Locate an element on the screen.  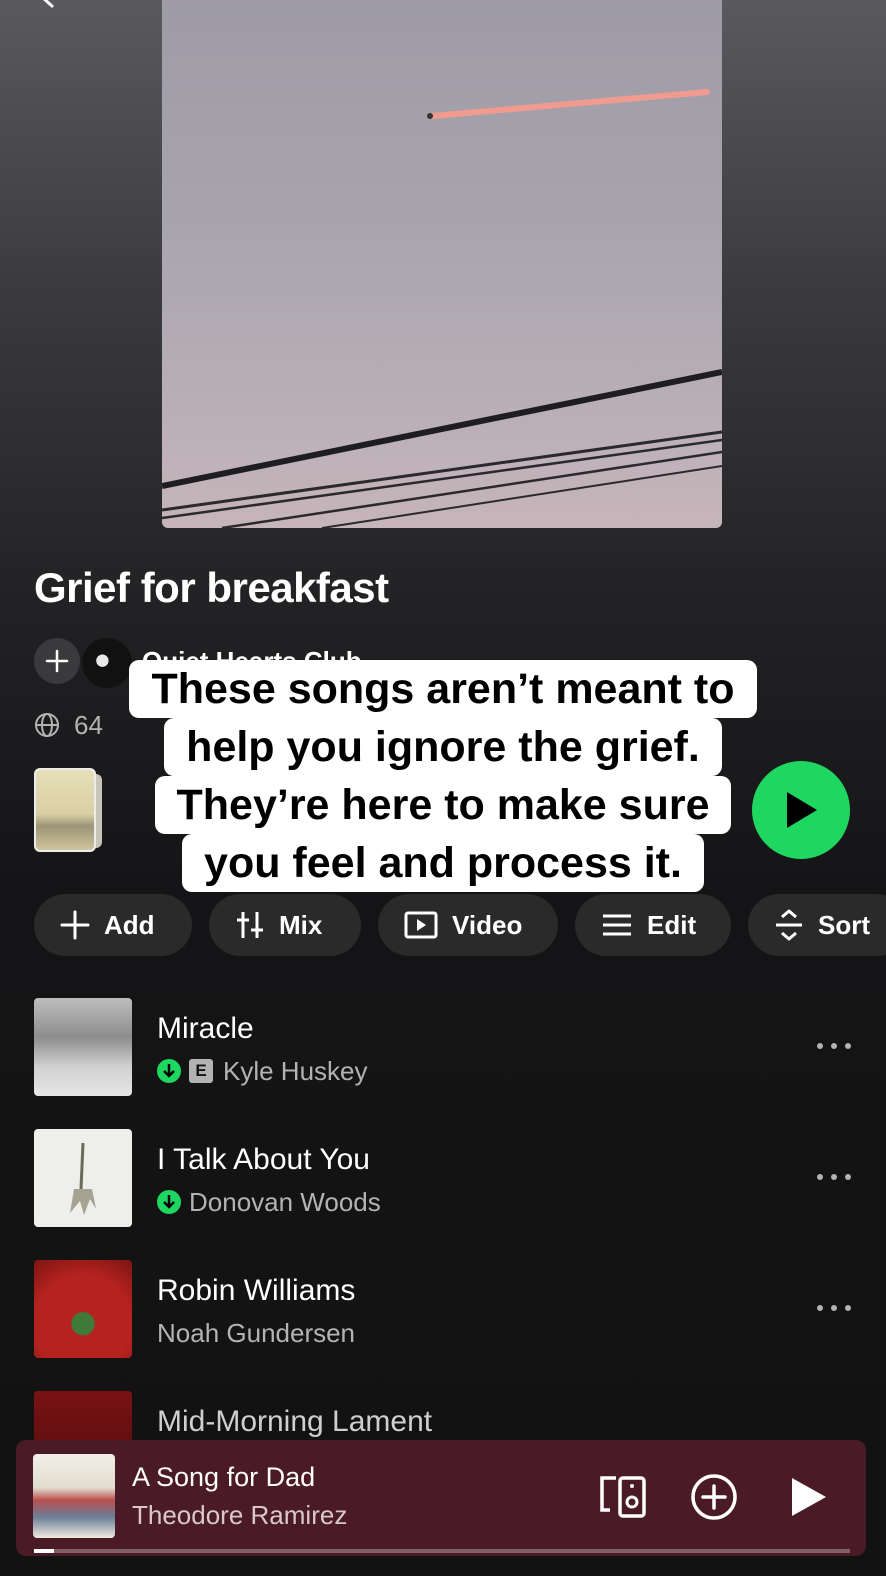
play-icon is located at coordinates (807, 1497).